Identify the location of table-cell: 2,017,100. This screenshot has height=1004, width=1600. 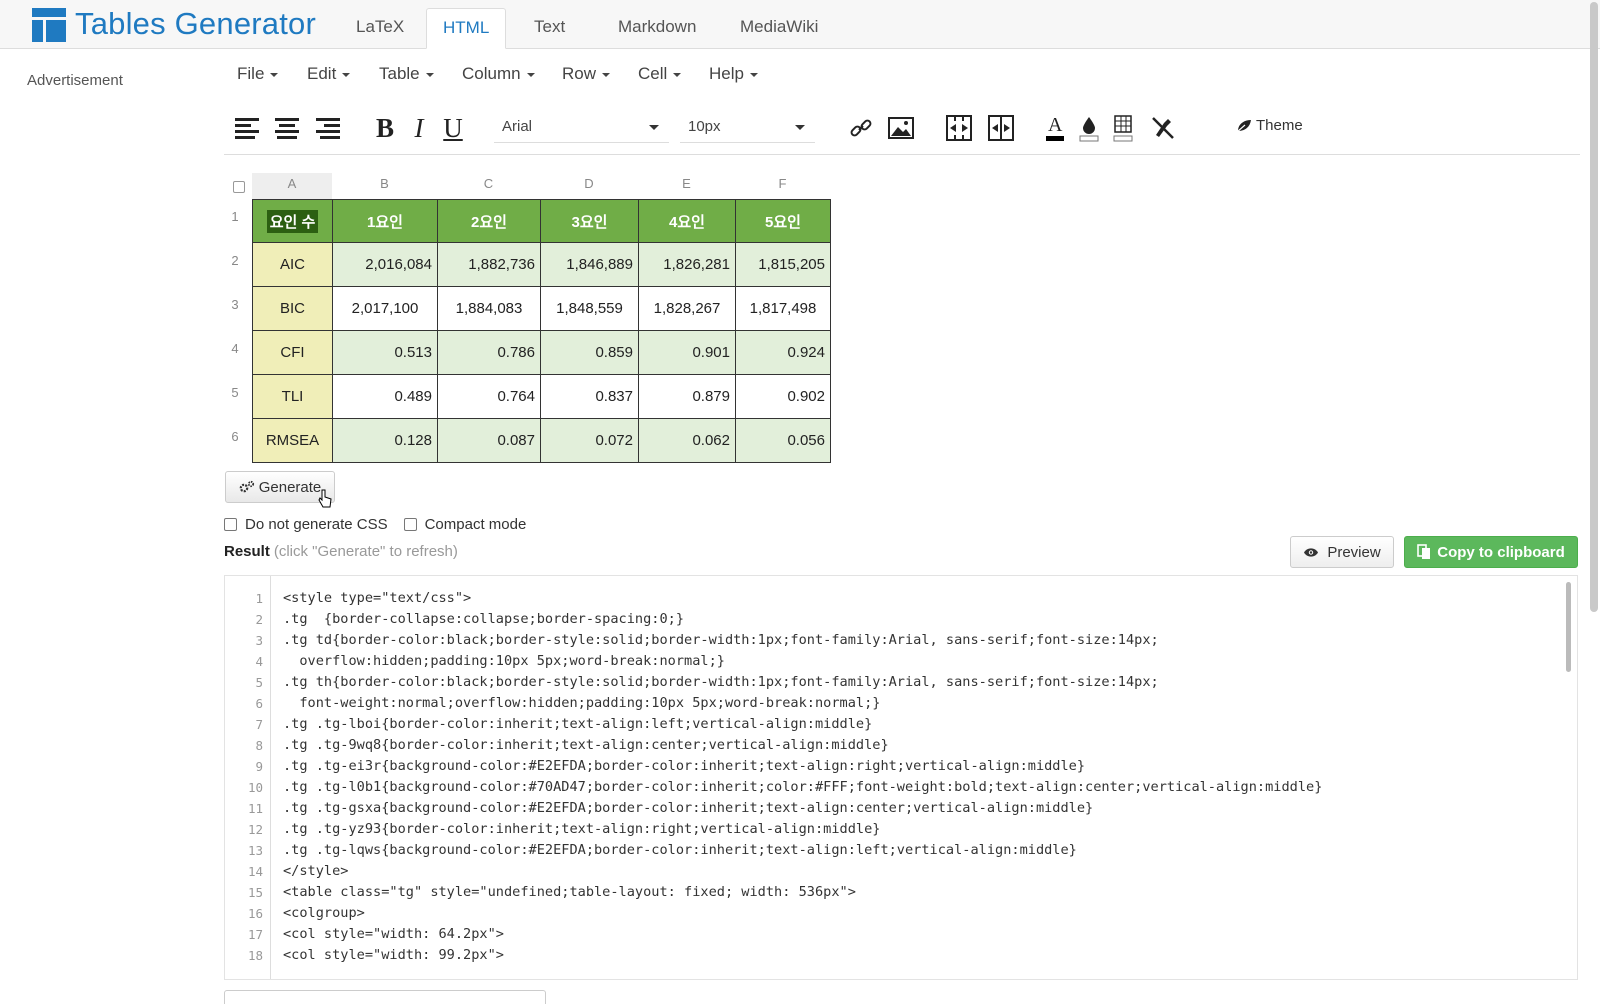
(385, 308).